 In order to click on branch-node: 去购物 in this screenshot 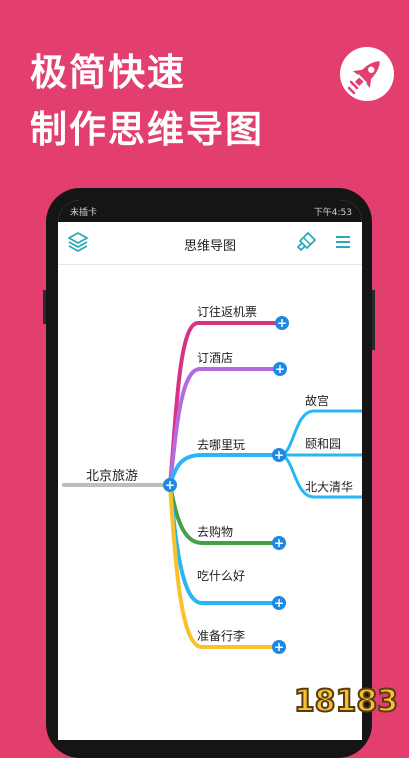, I will do `click(215, 531)`.